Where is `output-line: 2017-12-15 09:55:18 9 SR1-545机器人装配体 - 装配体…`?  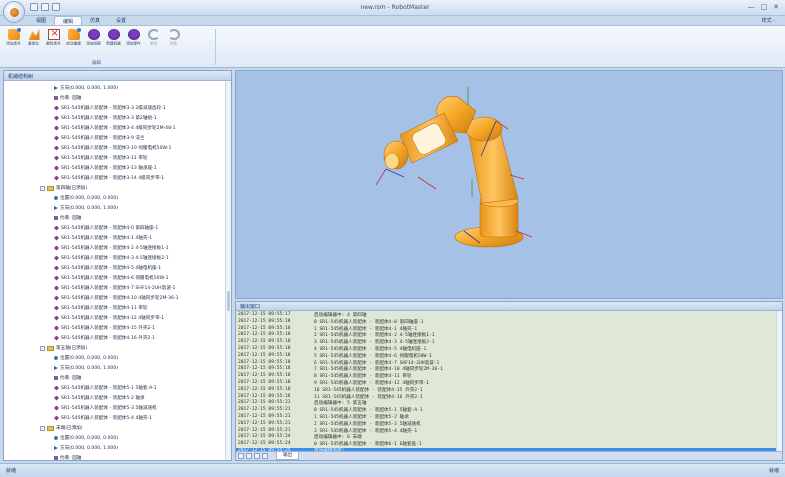
output-line: 2017-12-15 09:55:18 9 SR1-545机器人装配体 - 装配体… is located at coordinates (506, 383).